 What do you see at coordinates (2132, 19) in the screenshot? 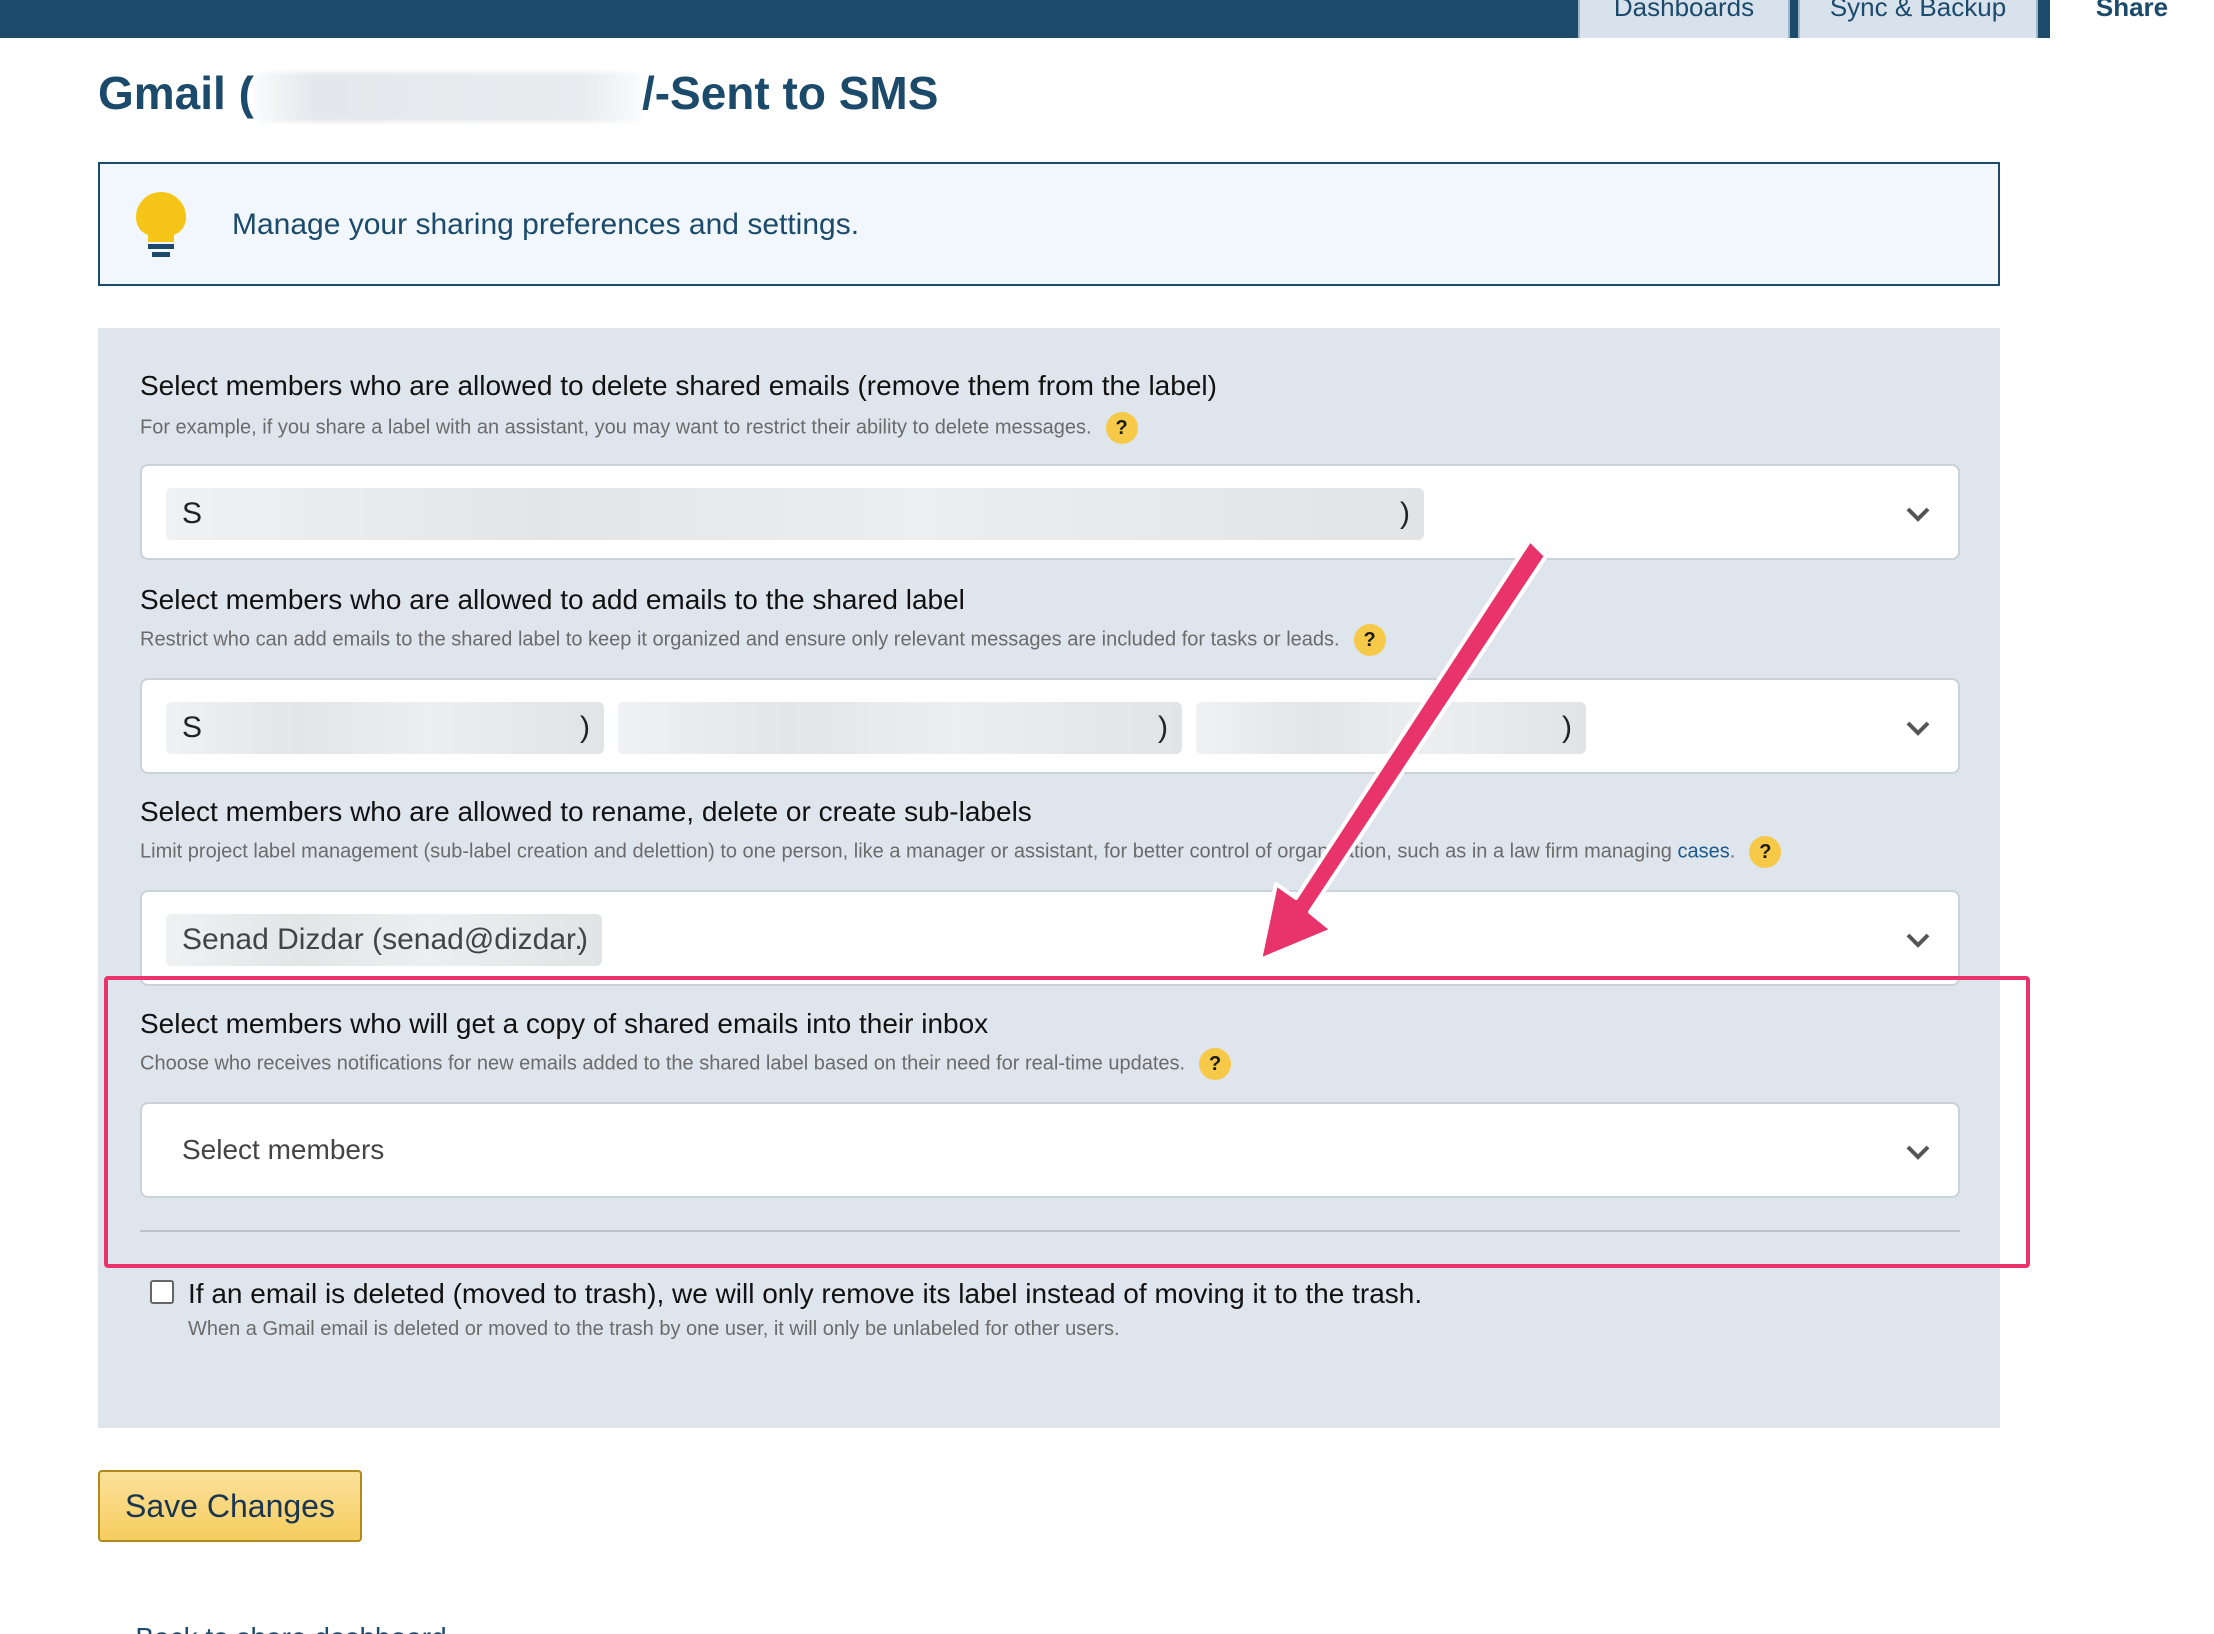
I see `tab-share: Share` at bounding box center [2132, 19].